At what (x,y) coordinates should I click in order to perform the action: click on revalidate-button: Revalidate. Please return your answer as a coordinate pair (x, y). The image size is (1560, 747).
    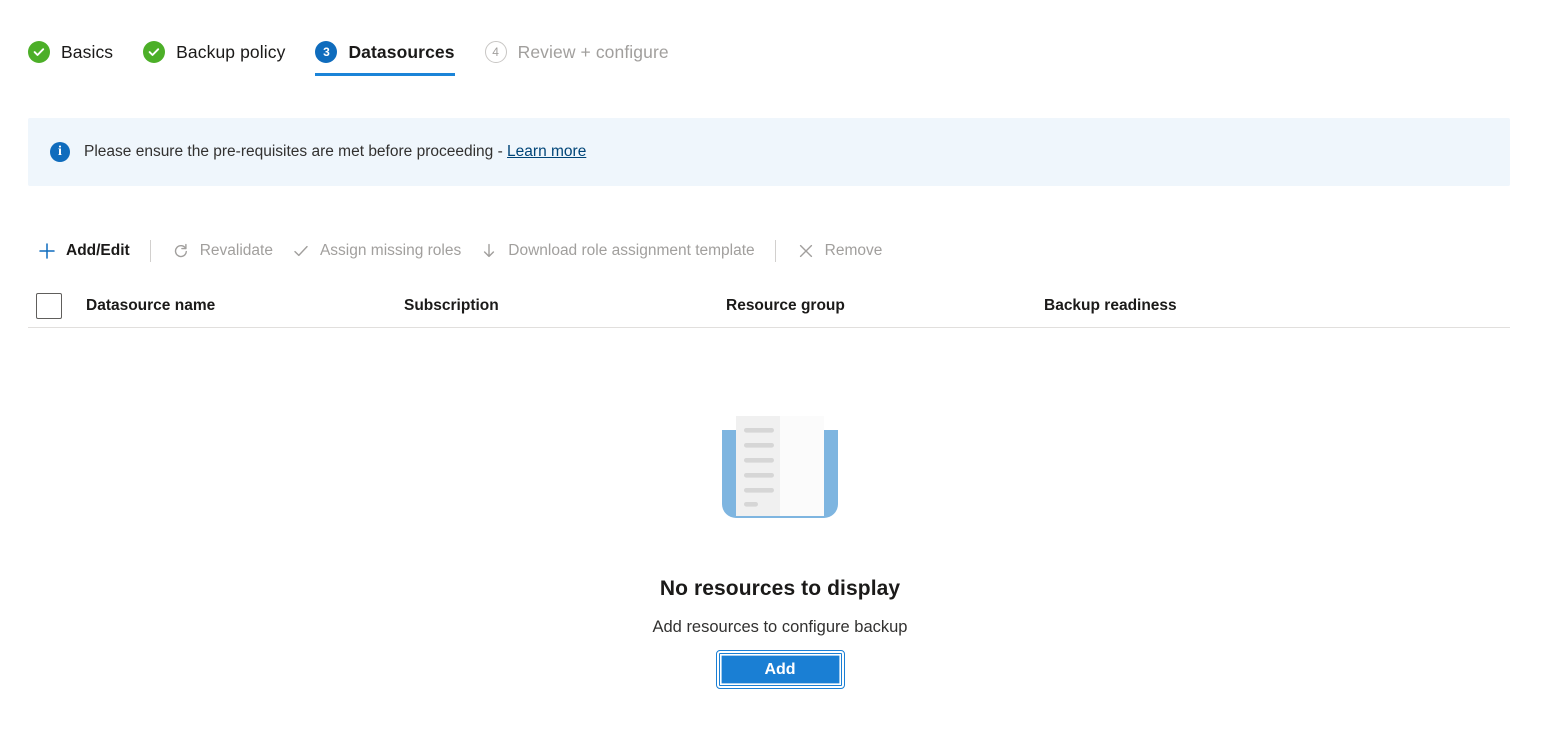
    Looking at the image, I should click on (222, 251).